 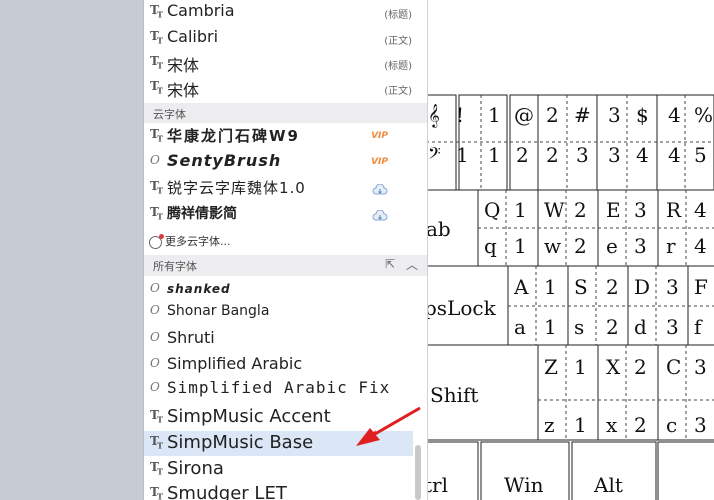 What do you see at coordinates (554, 210) in the screenshot?
I see `key-label: W` at bounding box center [554, 210].